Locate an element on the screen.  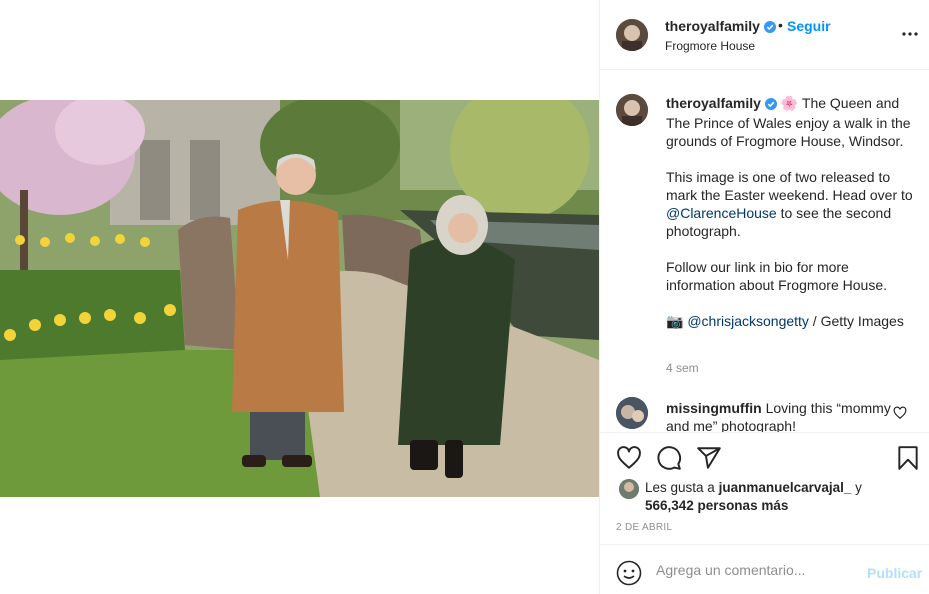
more-options-icon is located at coordinates (910, 34).